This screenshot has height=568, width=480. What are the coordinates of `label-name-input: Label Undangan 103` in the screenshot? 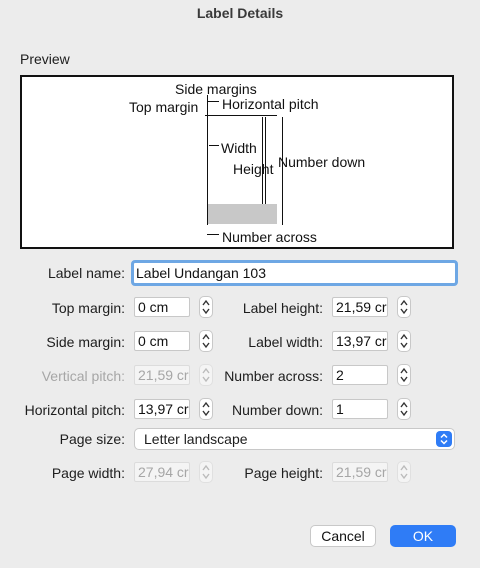 It's located at (294, 273).